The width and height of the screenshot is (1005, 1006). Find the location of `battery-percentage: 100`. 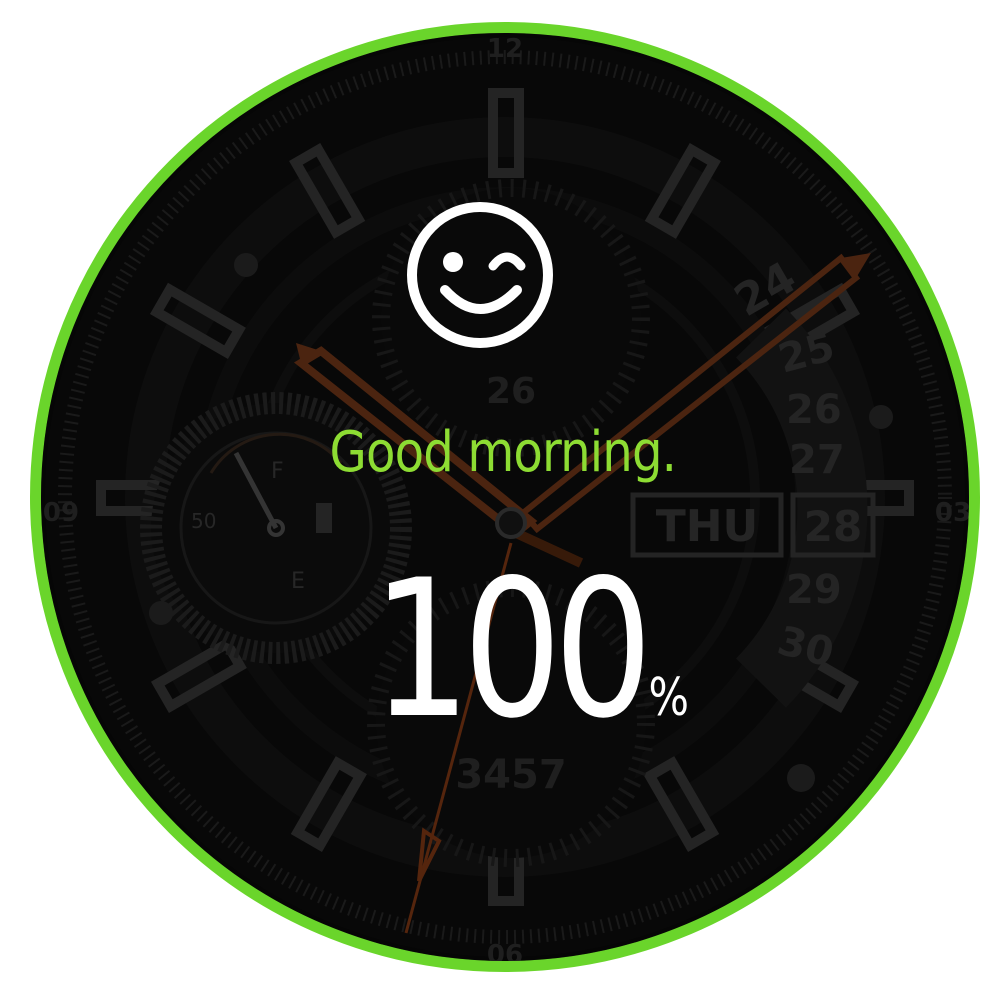

battery-percentage: 100 is located at coordinates (512, 649).